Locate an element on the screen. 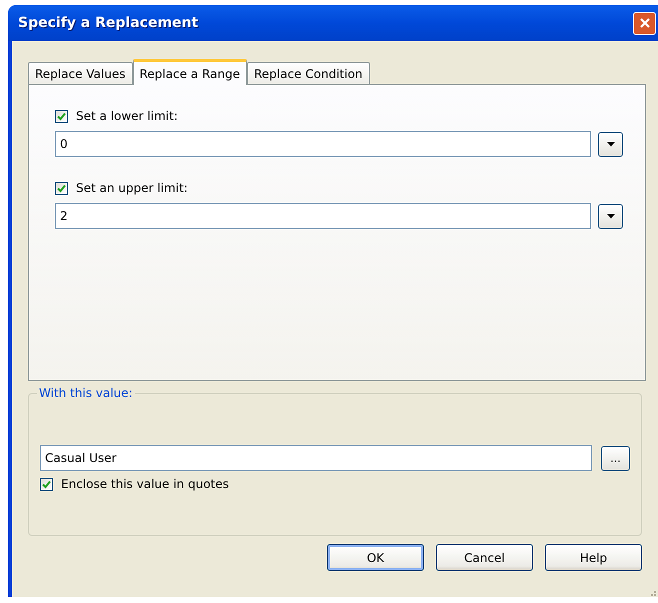 This screenshot has height=603, width=658. dialog-button: Help is located at coordinates (593, 557).